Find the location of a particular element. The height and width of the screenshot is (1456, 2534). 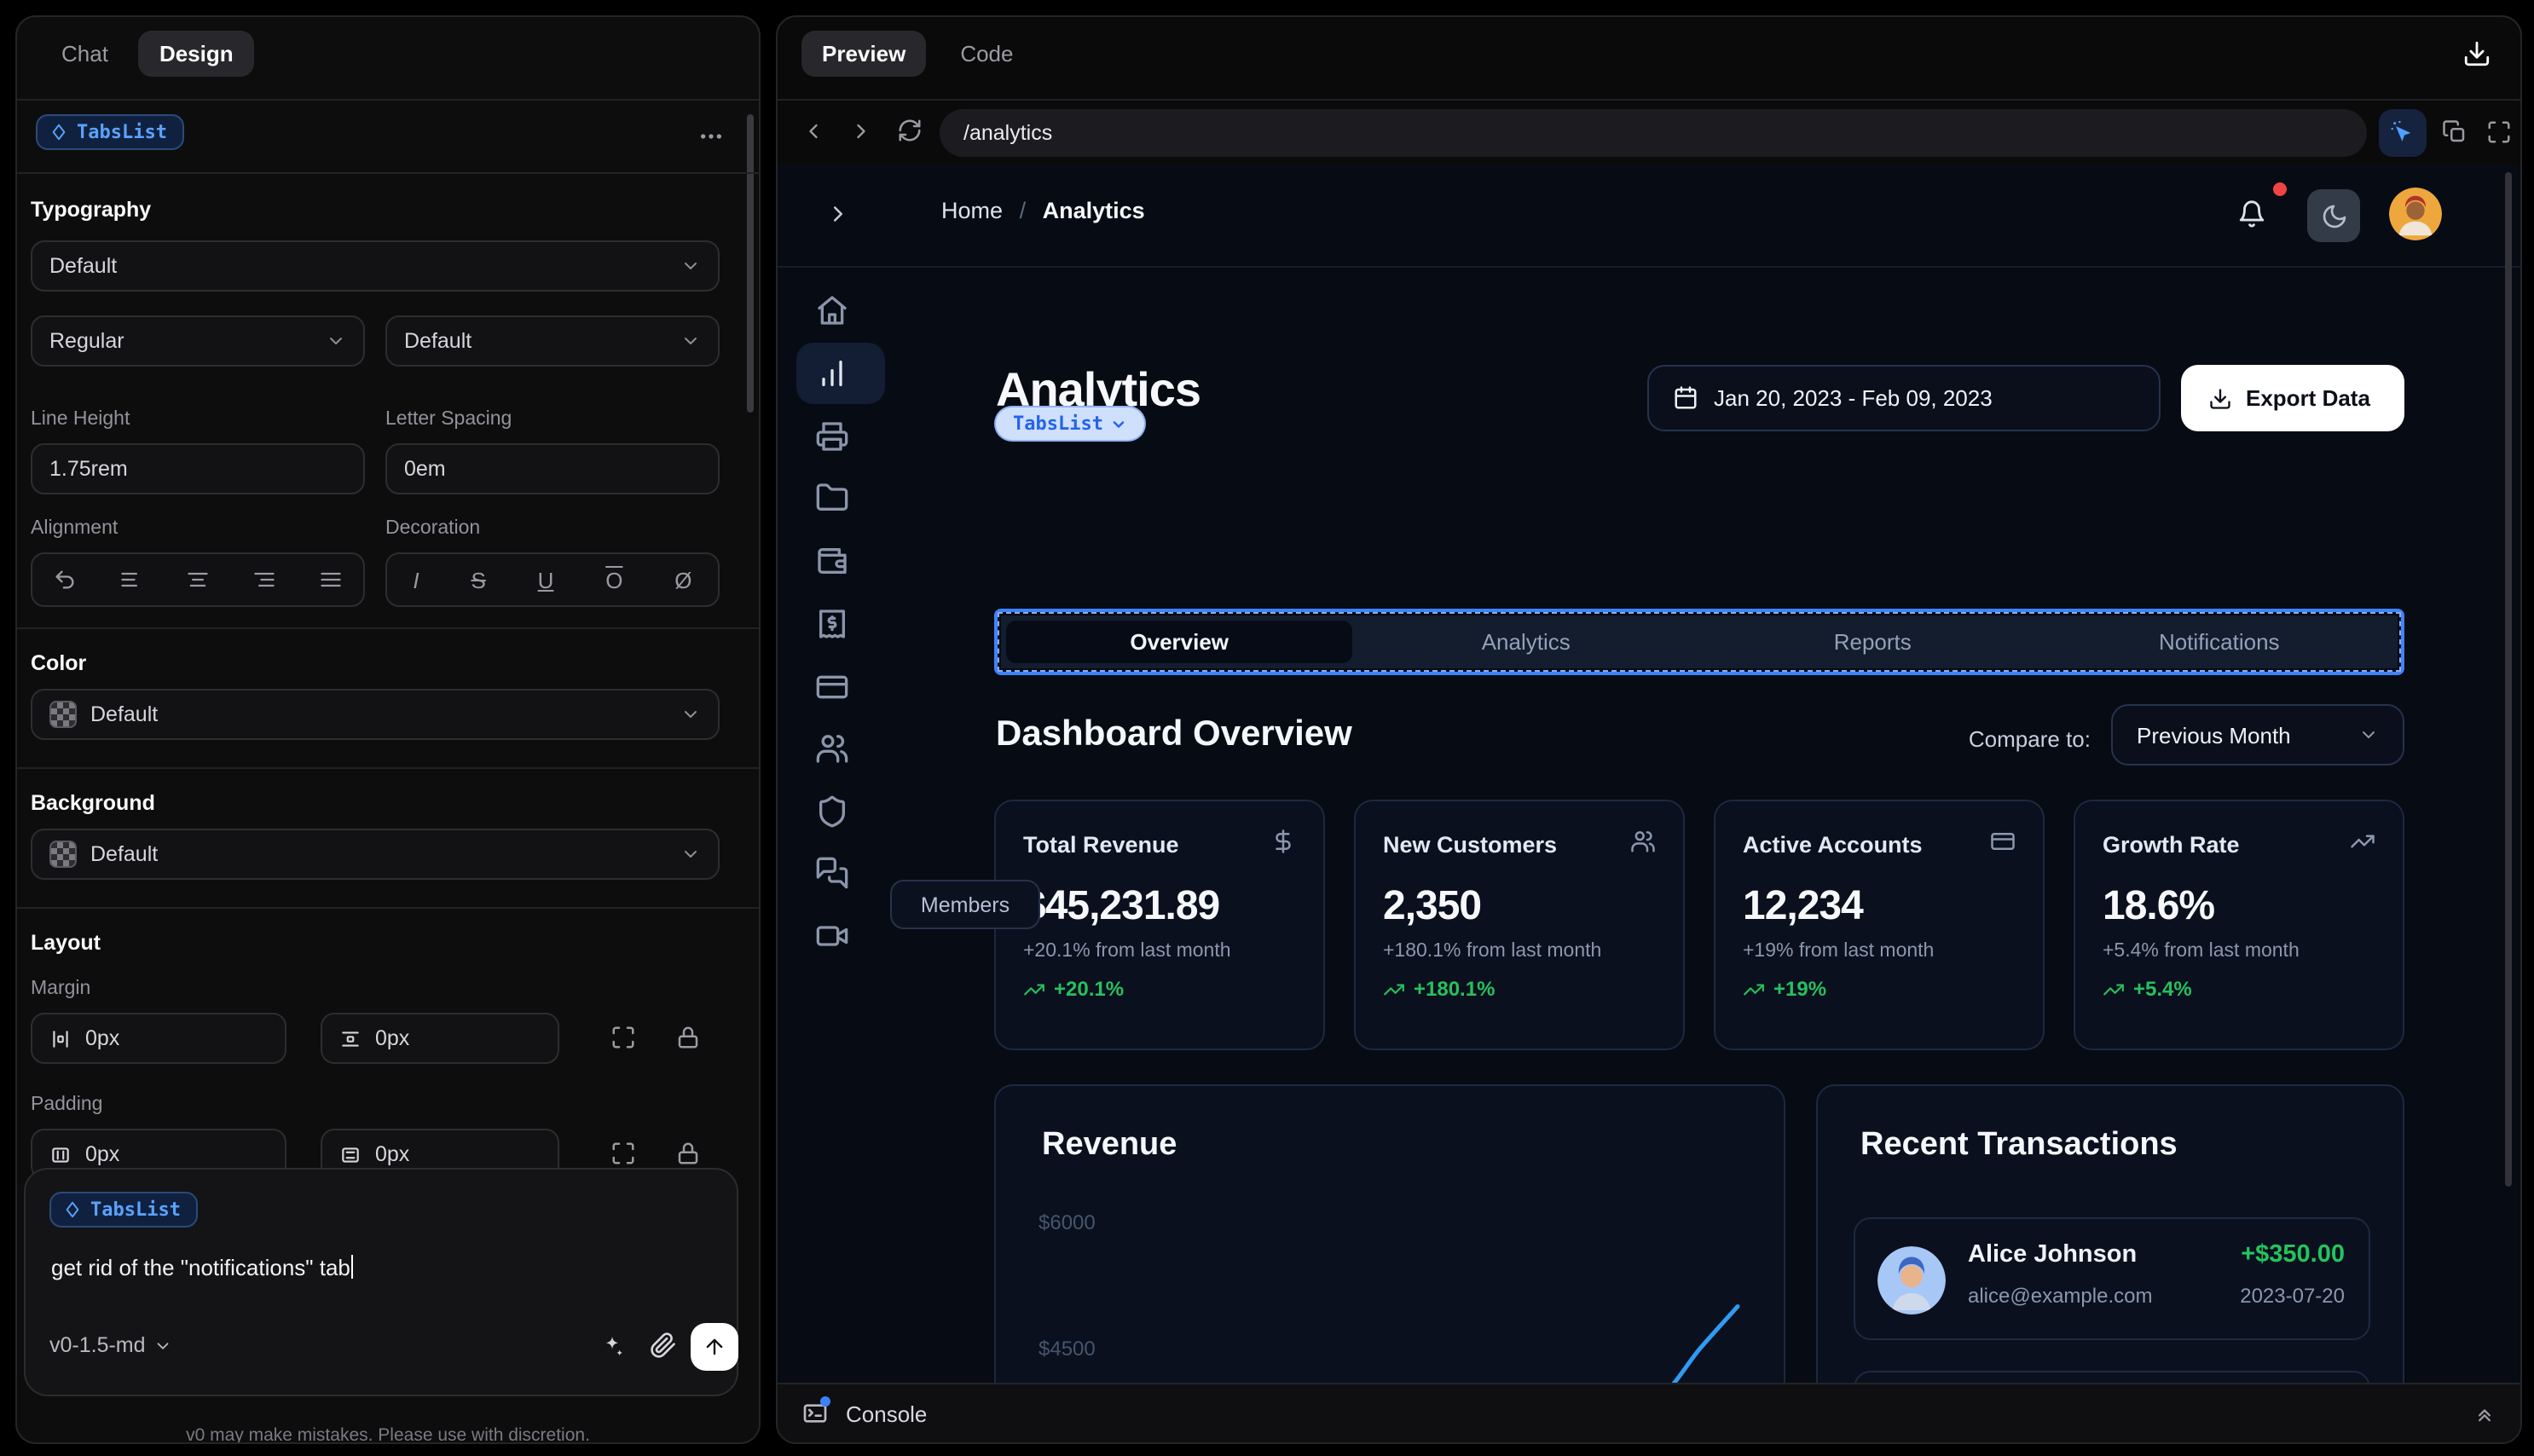

sidebar-toggle-button is located at coordinates (838, 214).